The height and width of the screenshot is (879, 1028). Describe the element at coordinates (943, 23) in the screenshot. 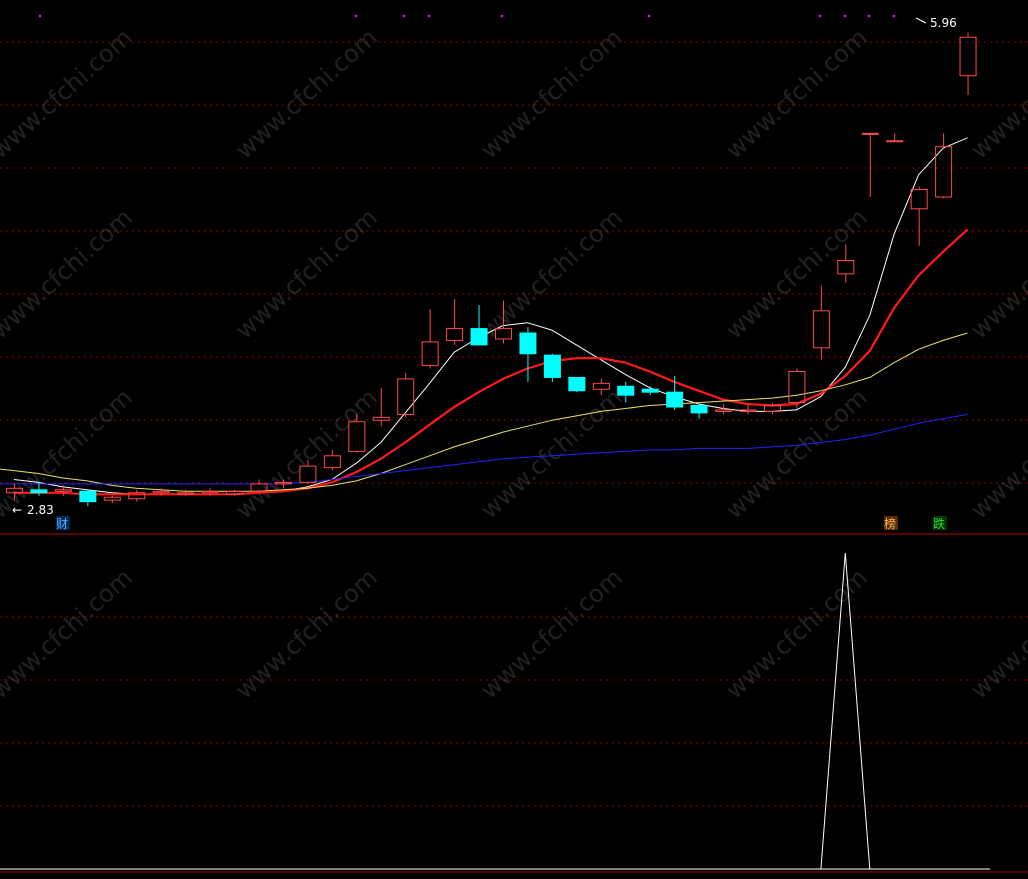

I see `high-price-label: 5.96` at that location.